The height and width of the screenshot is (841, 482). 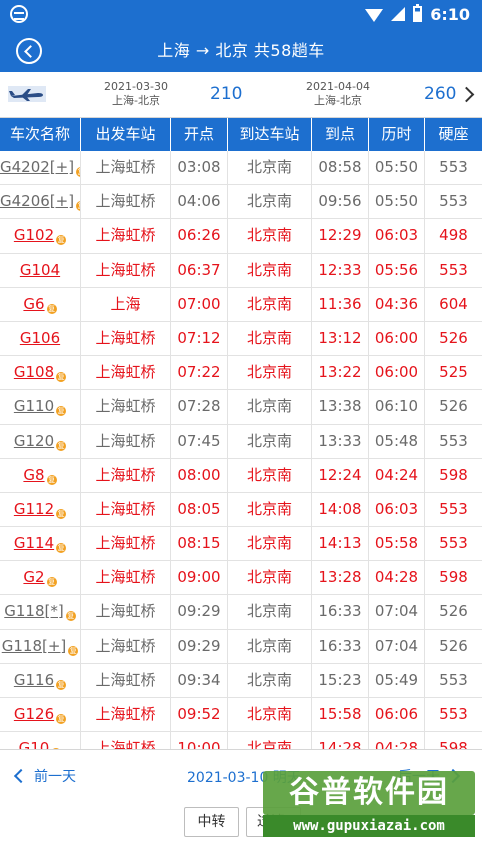 I want to click on prev-day-button: 前一天, so click(x=44, y=776).